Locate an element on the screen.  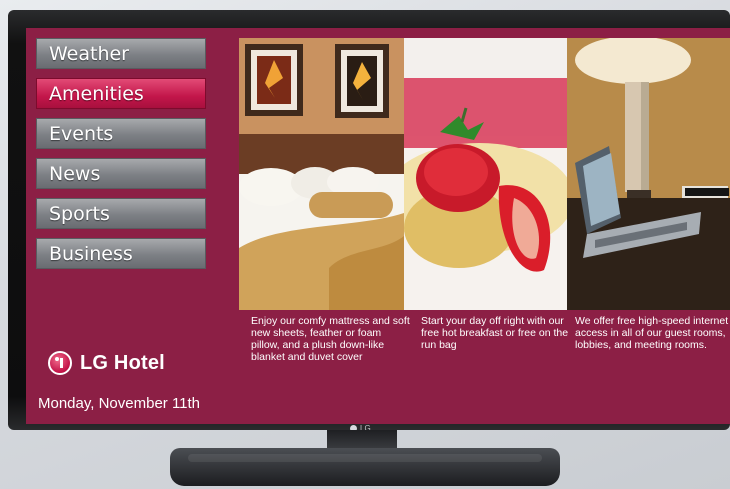
menu-item-amenities: Amenities is located at coordinates (121, 93).